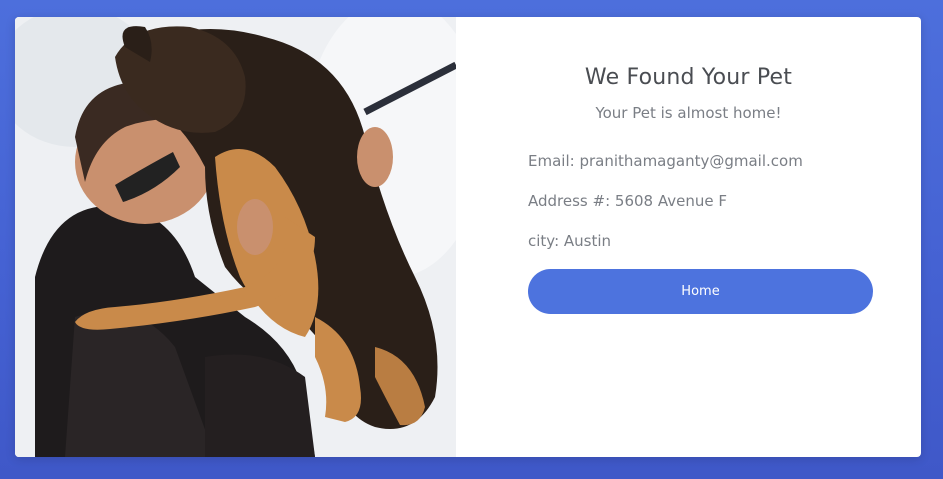 Image resolution: width=943 pixels, height=479 pixels. Describe the element at coordinates (570, 241) in the screenshot. I see `owner-city: city: Austin` at that location.